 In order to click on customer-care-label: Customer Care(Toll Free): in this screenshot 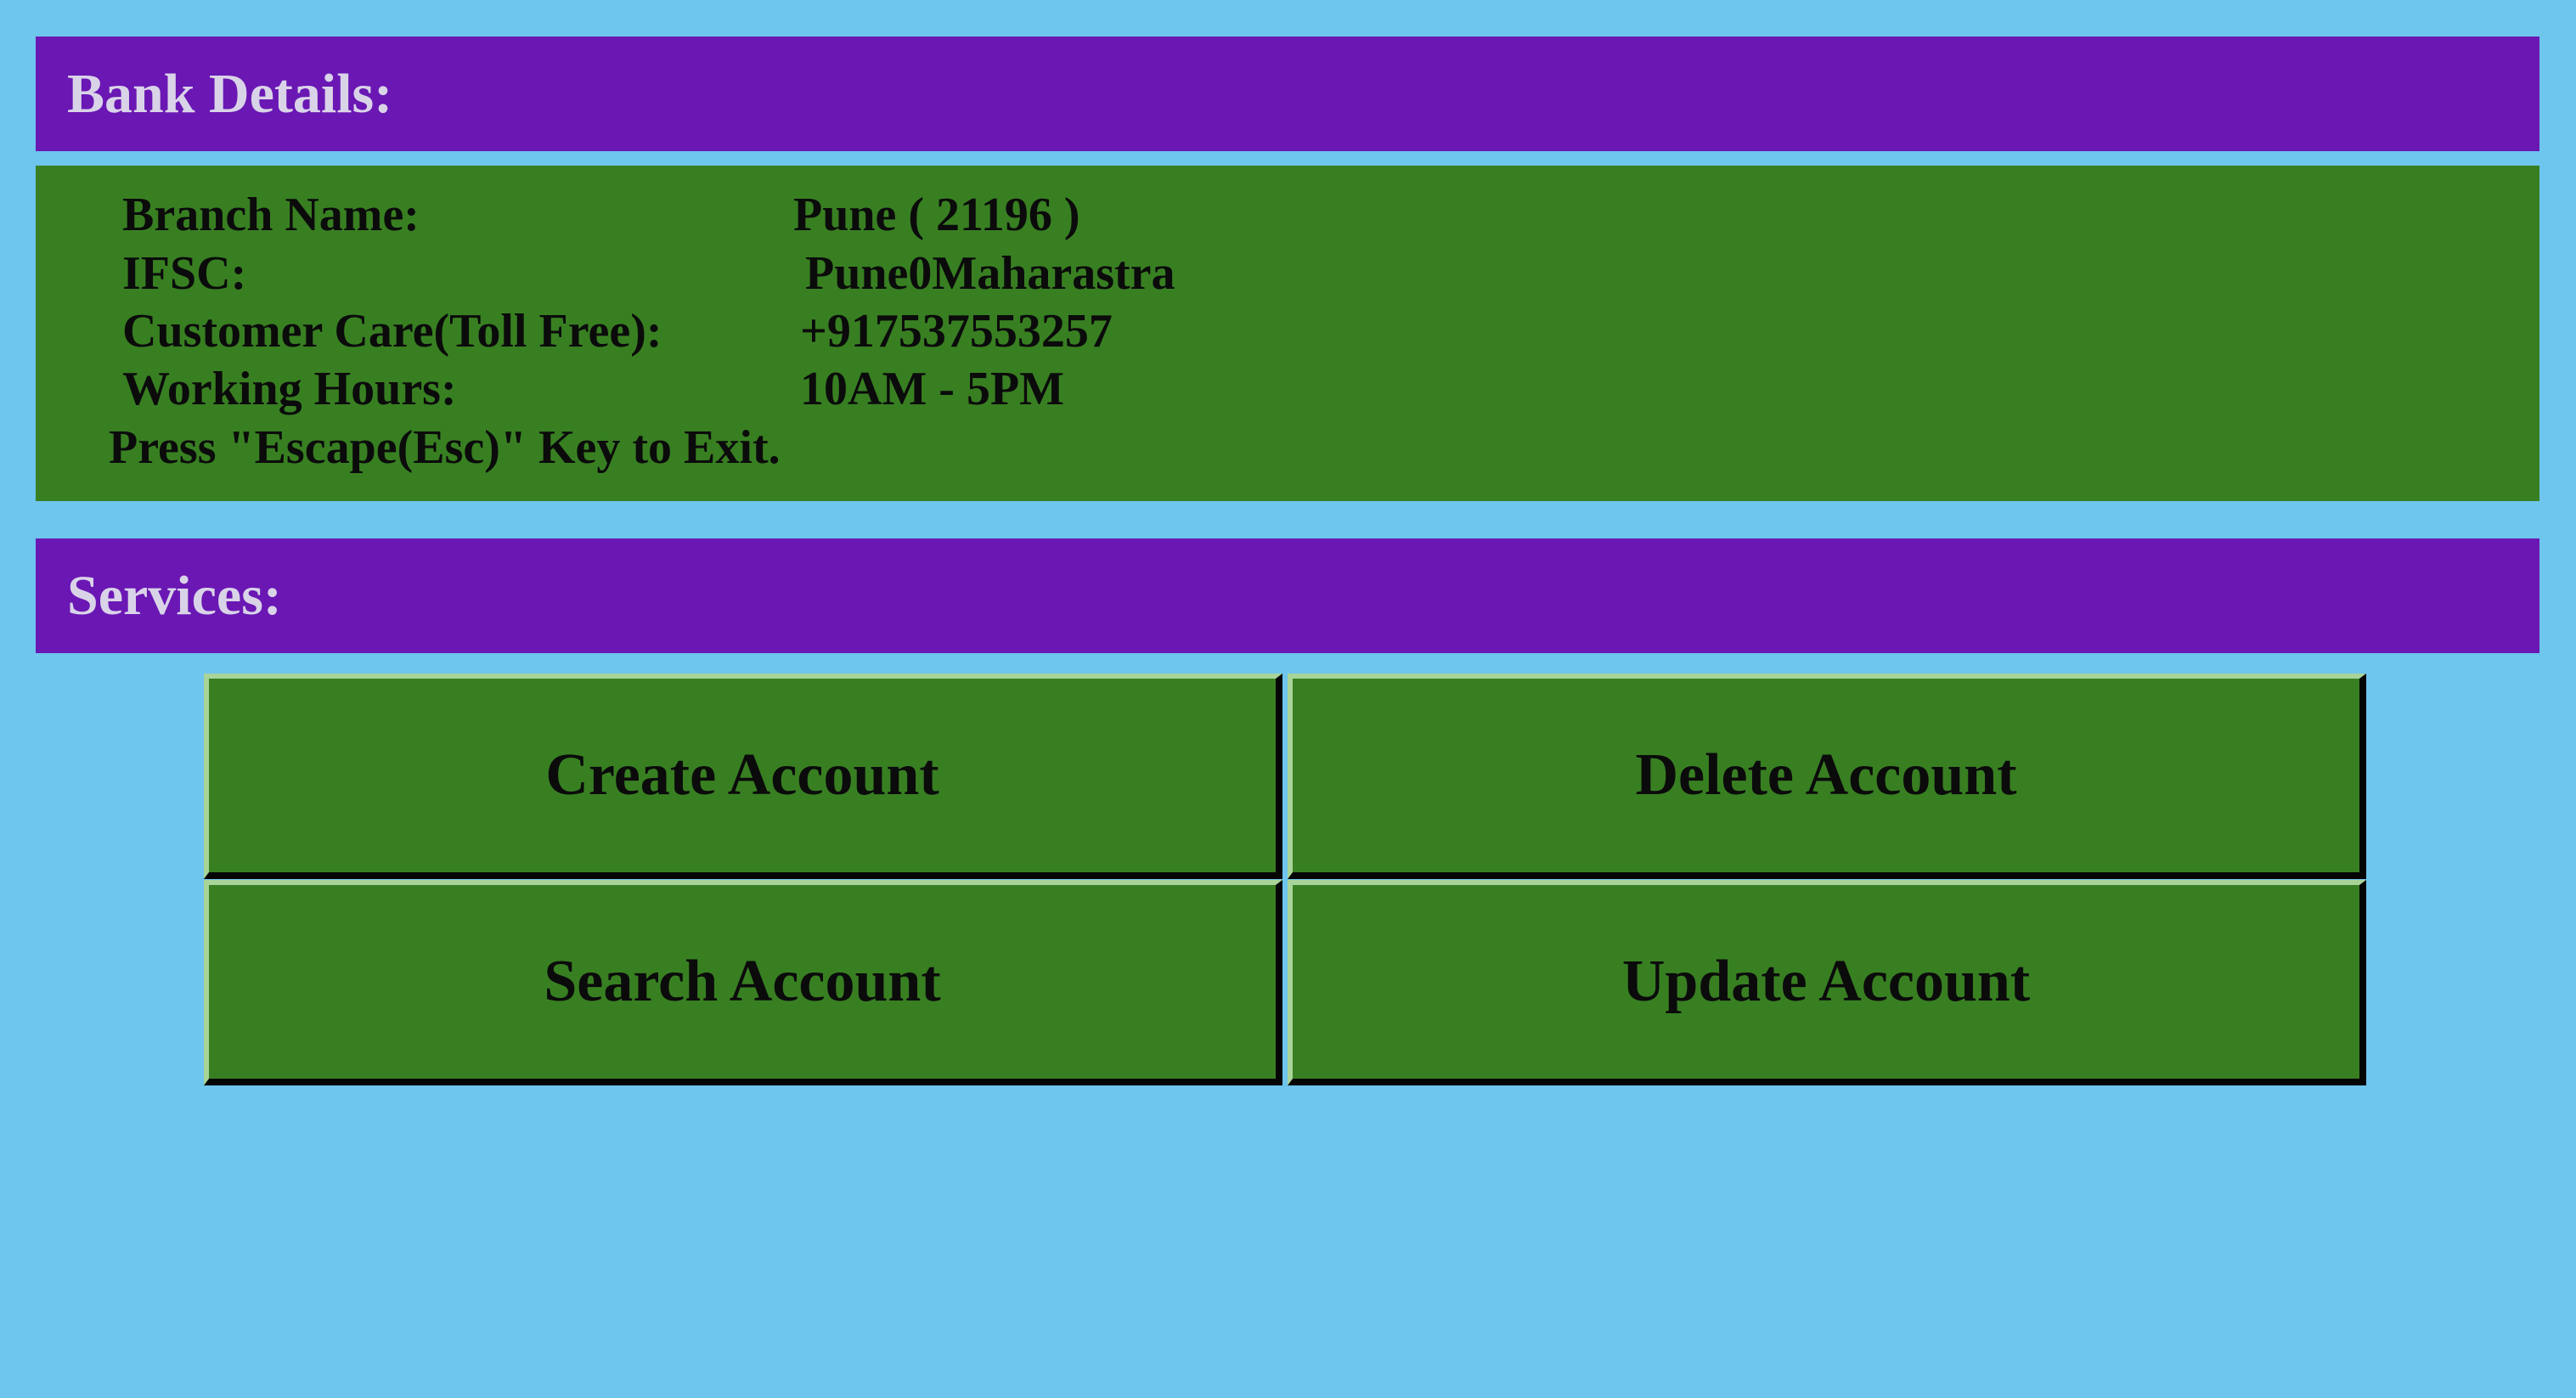, I will do `click(392, 331)`.